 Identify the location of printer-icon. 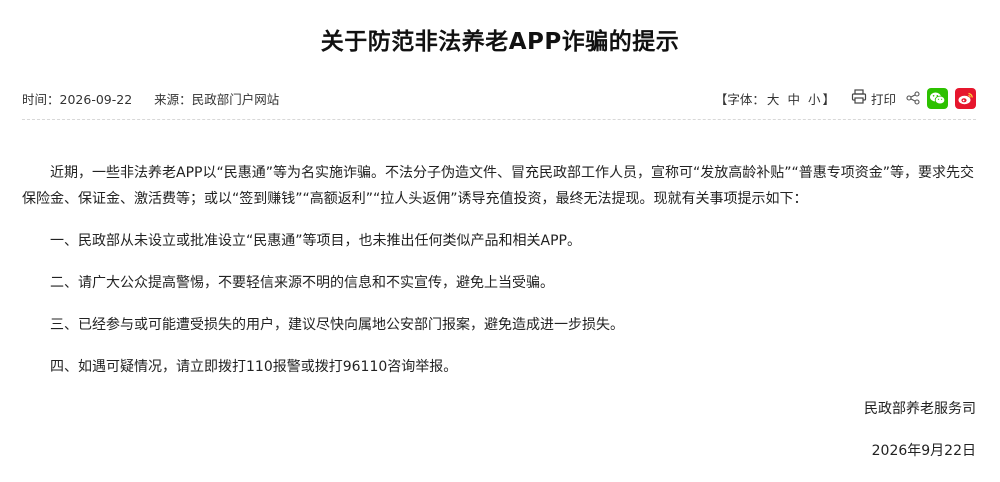
(861, 98).